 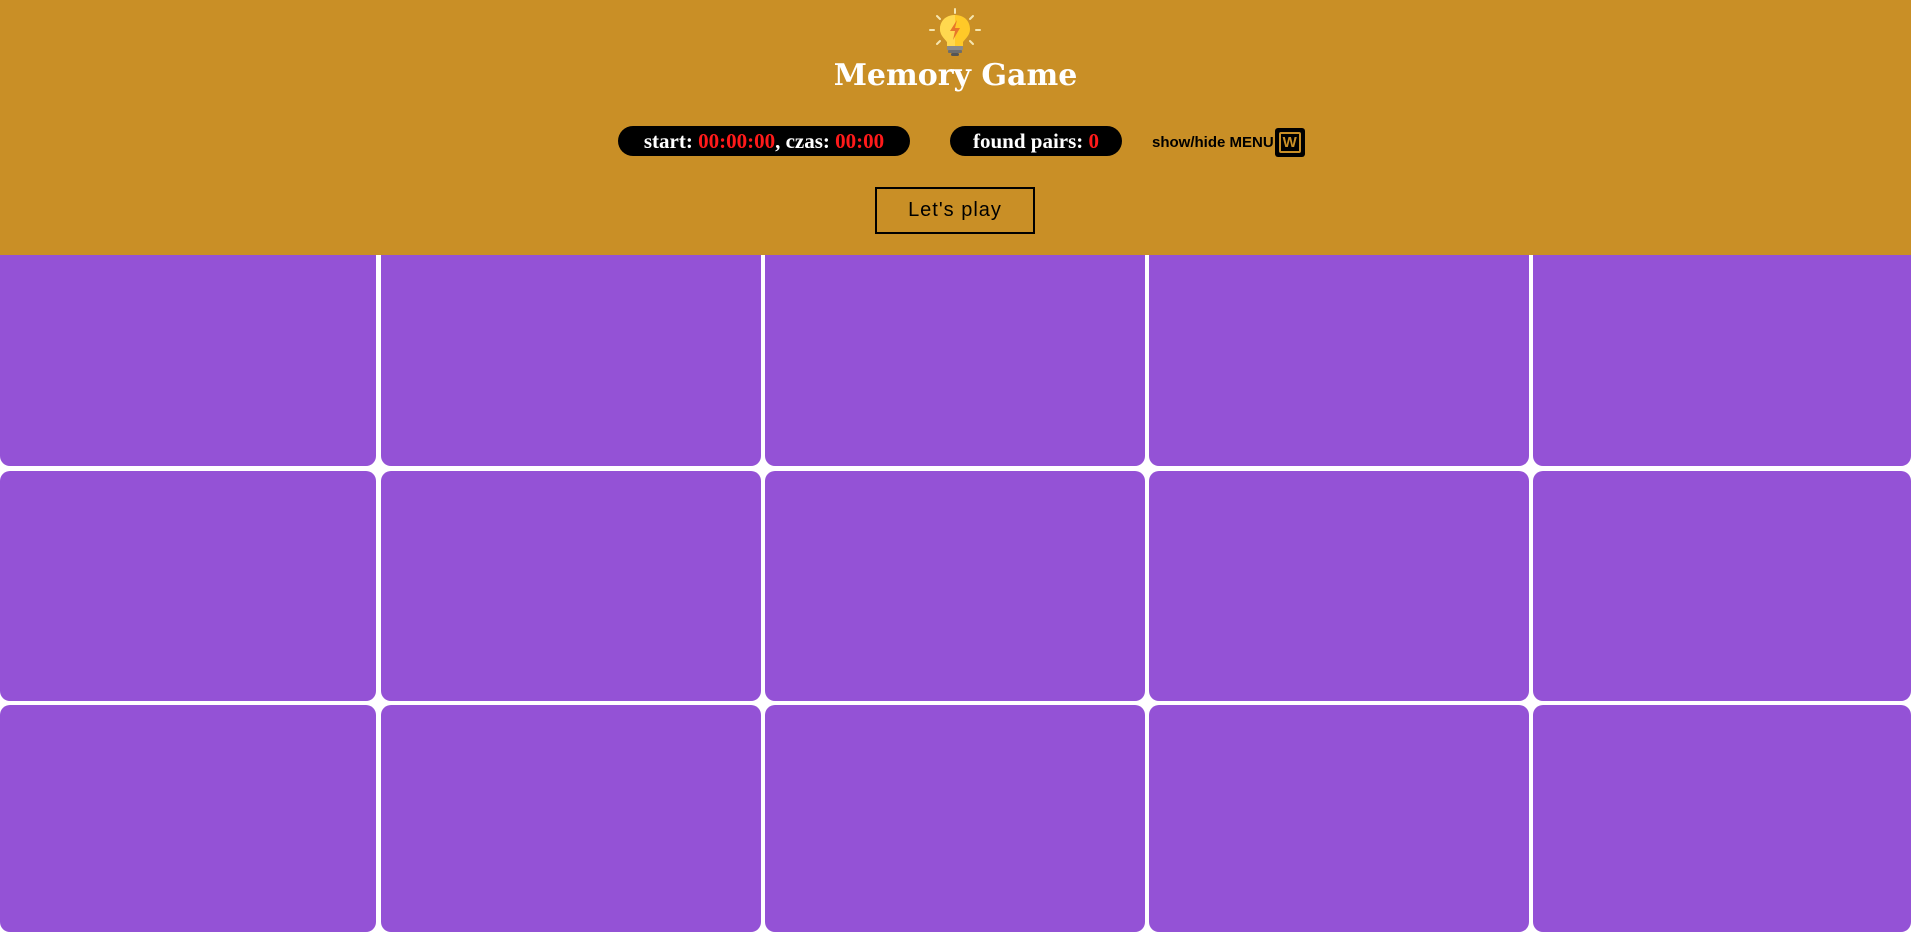 What do you see at coordinates (860, 141) in the screenshot?
I see `elapsed-time-value: 00:00` at bounding box center [860, 141].